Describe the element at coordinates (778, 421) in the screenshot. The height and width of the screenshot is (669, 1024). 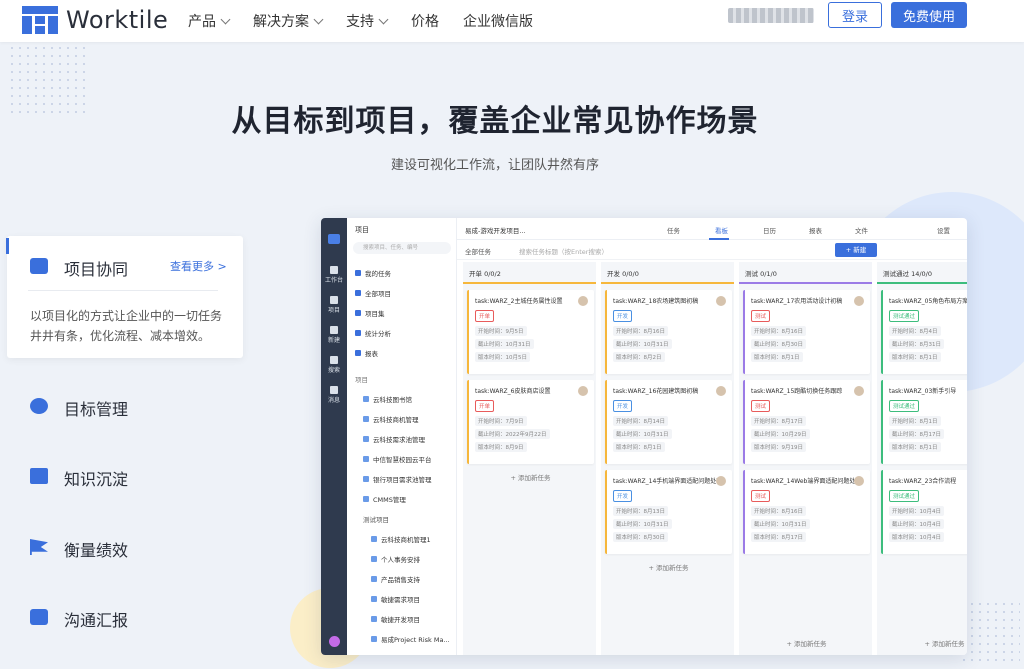
I see `task-field: 开始时间：8月17日` at that location.